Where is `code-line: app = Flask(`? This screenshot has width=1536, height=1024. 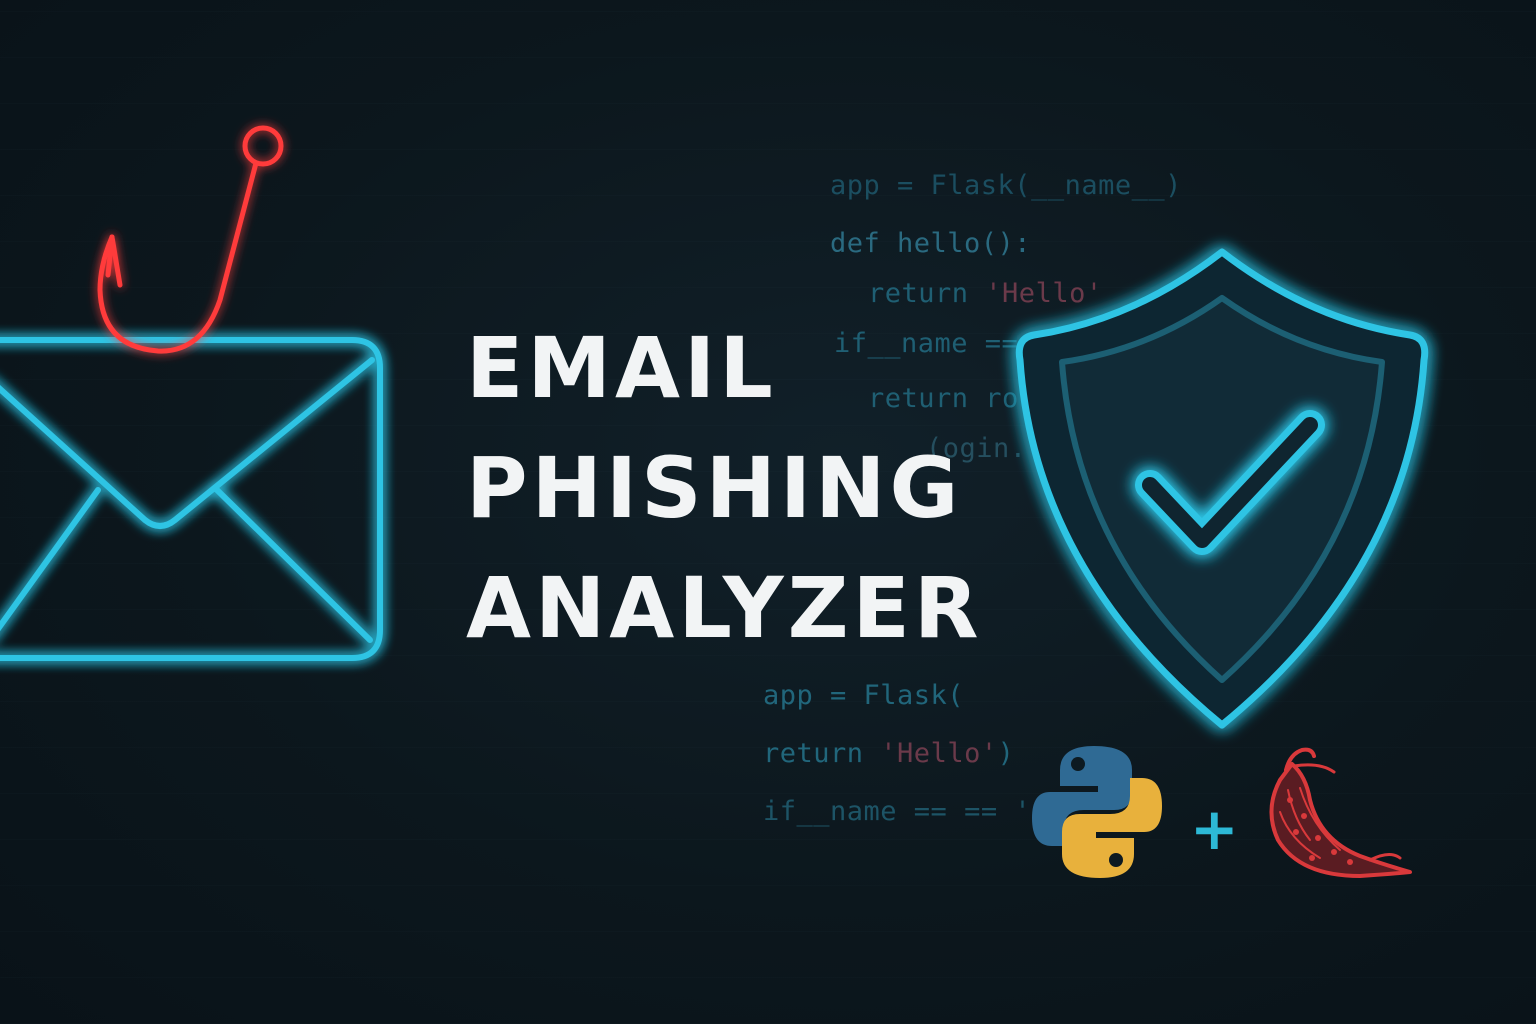
code-line: app = Flask( is located at coordinates (864, 695).